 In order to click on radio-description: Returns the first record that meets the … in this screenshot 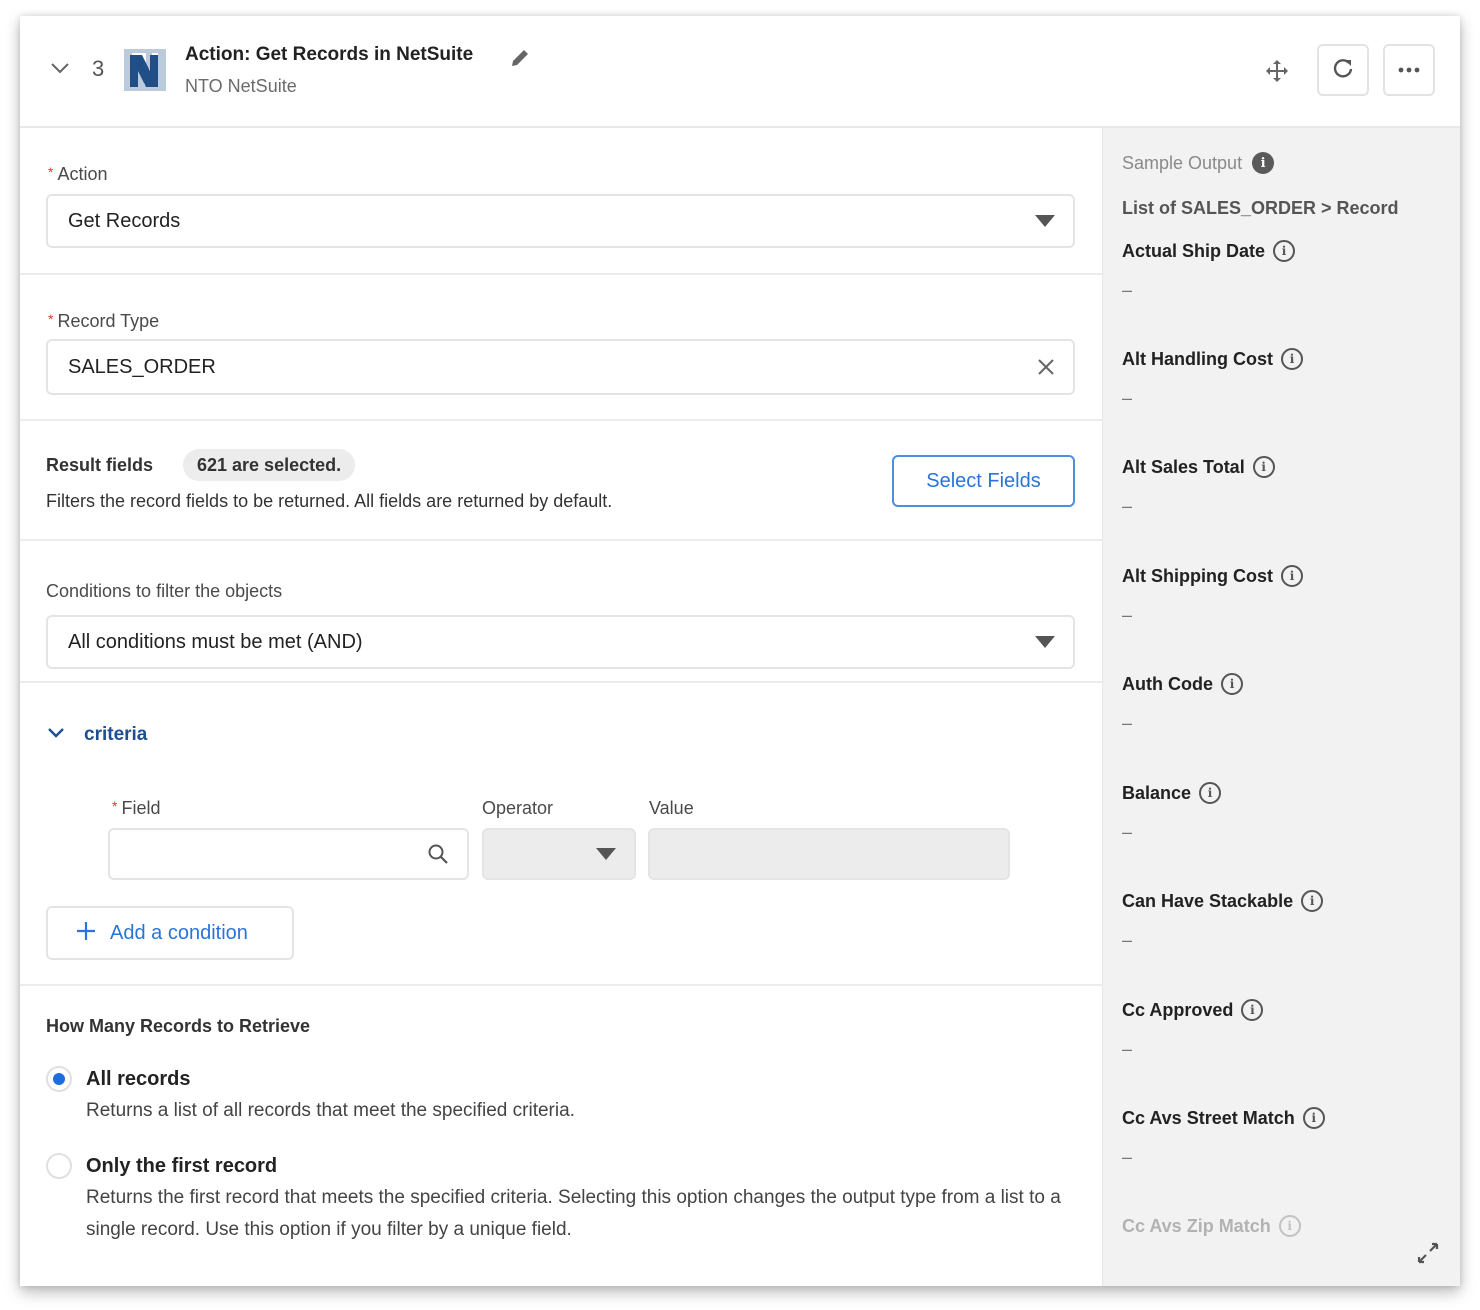, I will do `click(573, 1213)`.